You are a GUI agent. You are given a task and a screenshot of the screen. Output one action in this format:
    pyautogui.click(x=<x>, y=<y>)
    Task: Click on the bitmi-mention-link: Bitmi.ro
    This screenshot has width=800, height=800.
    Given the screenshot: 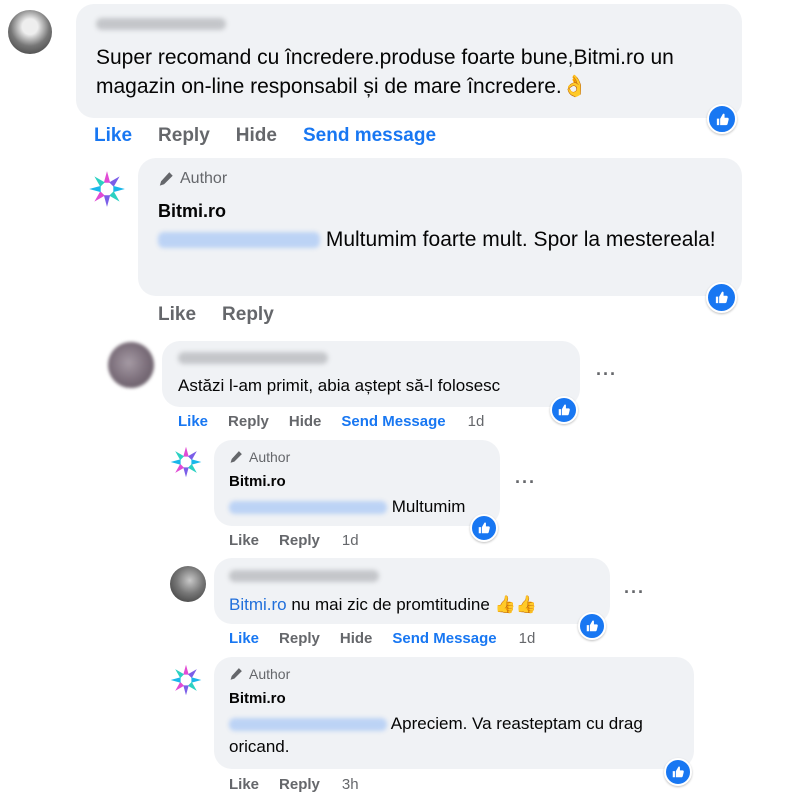 What is the action you would take?
    pyautogui.click(x=258, y=604)
    